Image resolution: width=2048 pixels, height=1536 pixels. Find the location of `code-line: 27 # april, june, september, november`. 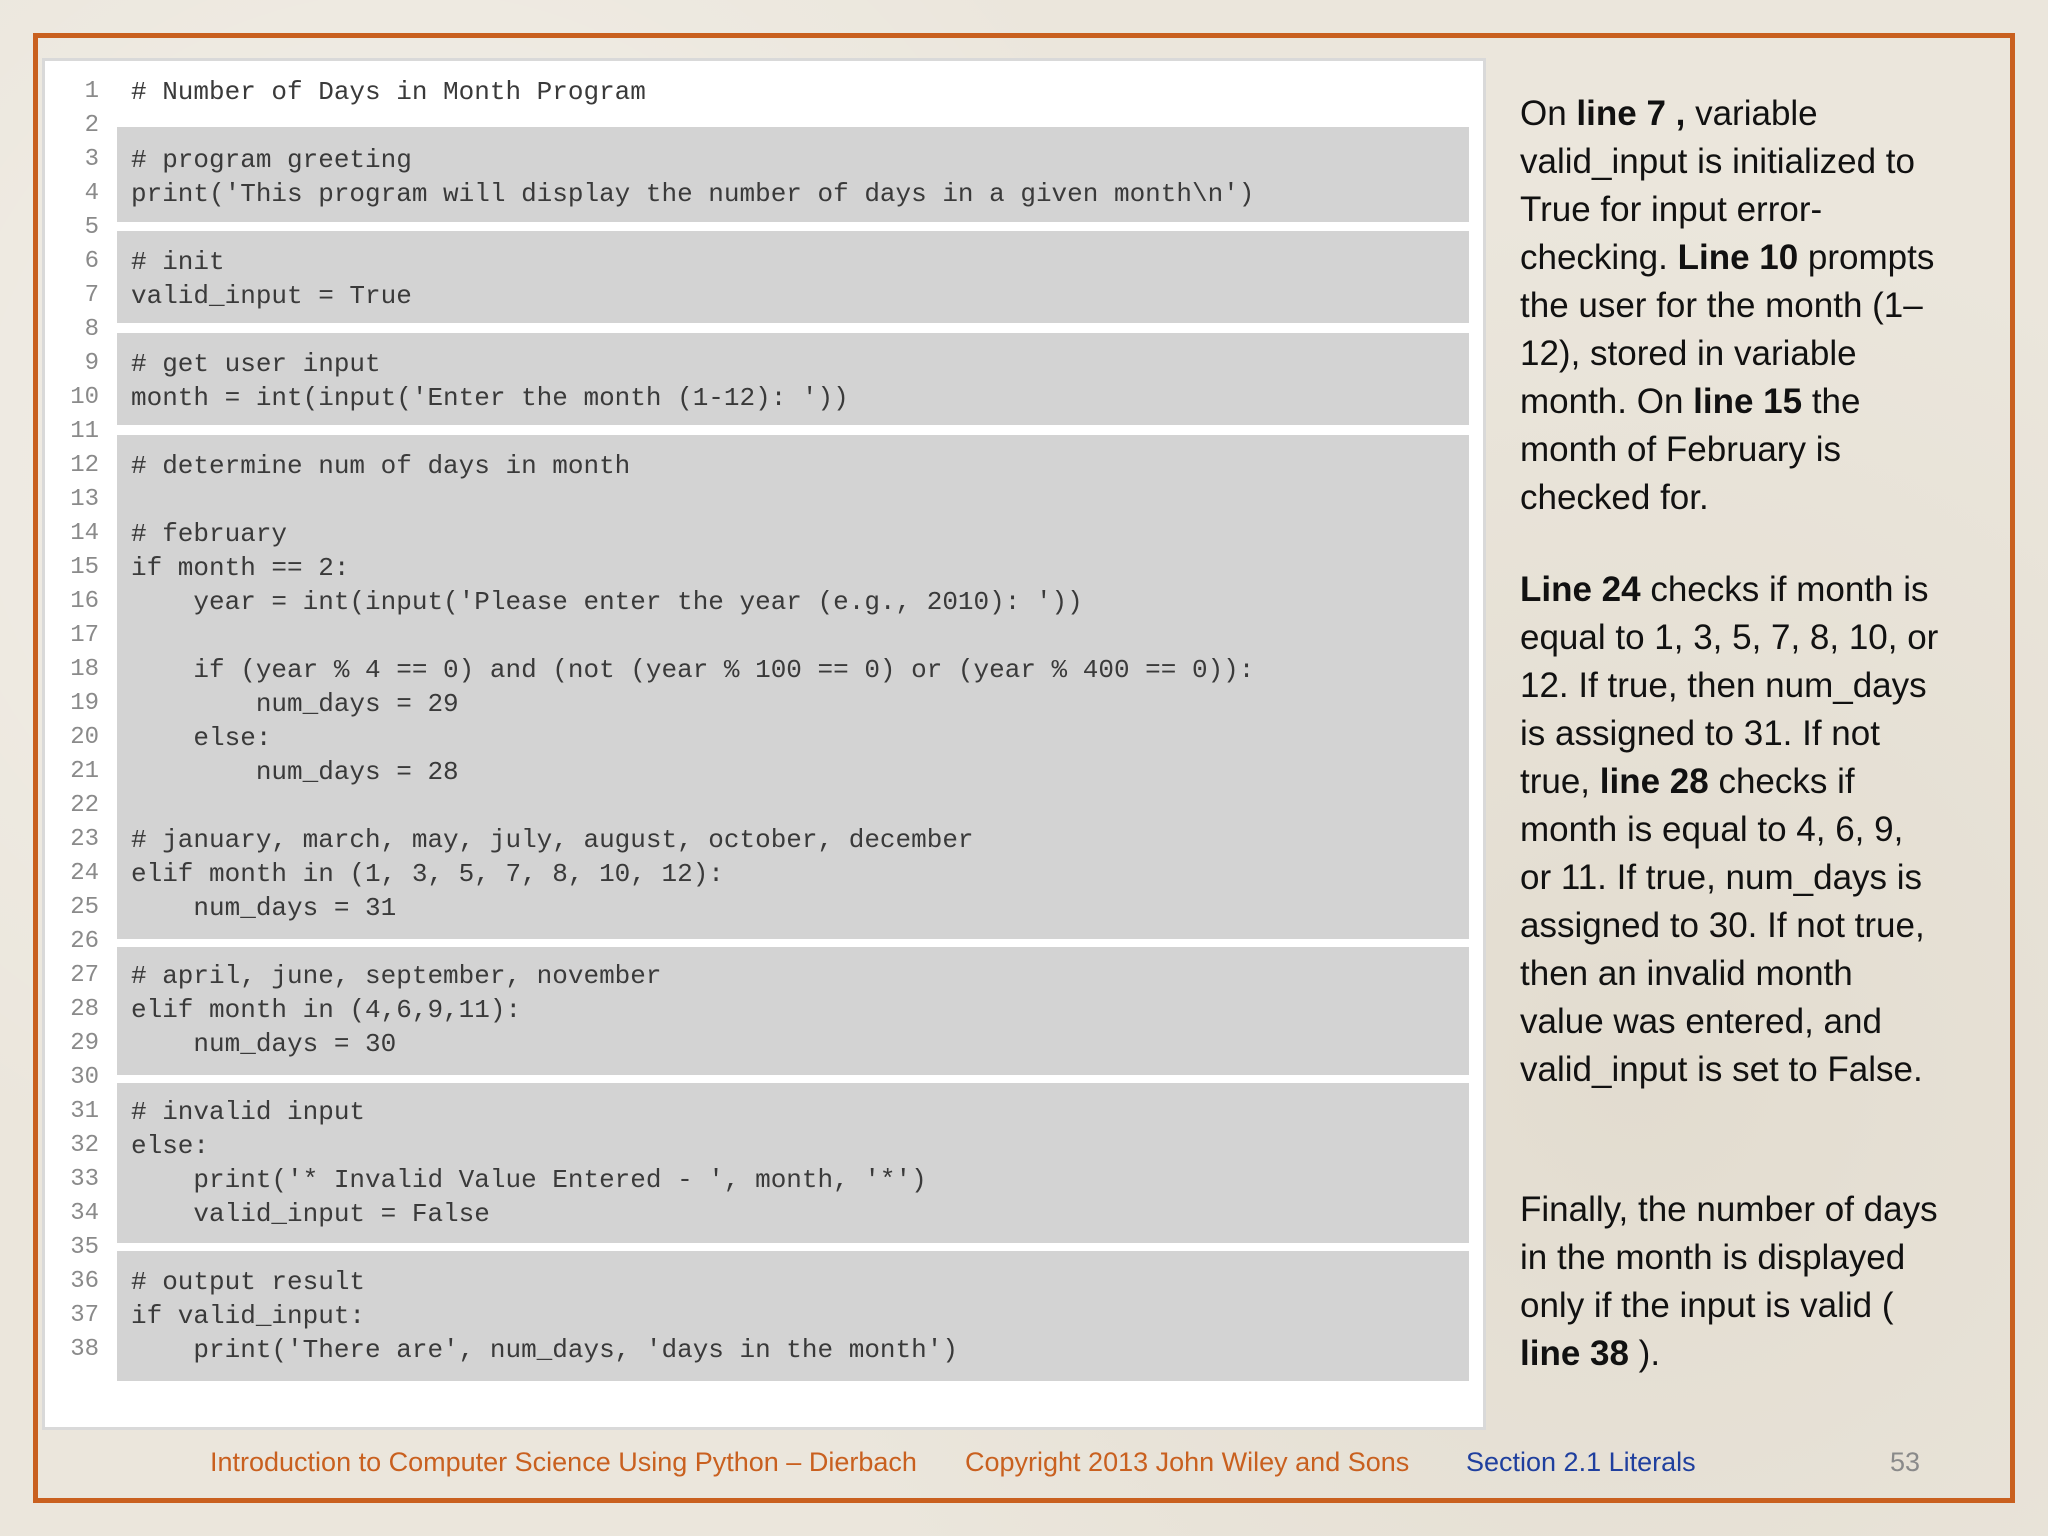

code-line: 27 # april, june, september, november is located at coordinates (765, 976).